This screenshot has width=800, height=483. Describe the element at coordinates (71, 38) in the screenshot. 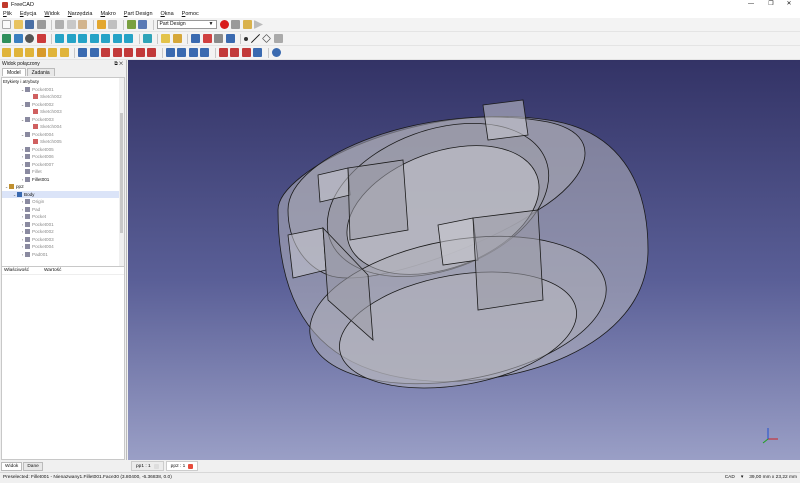

I see `view-front-icon` at that location.